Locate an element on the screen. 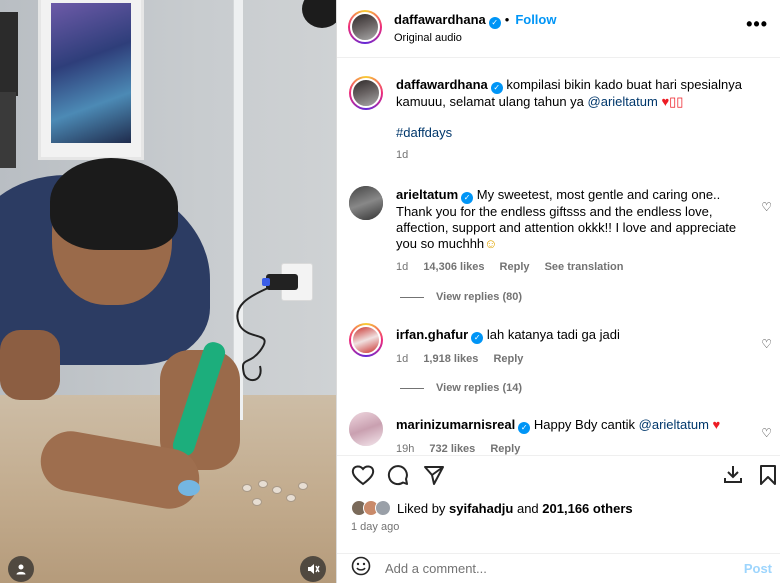 This screenshot has width=780, height=583. comment-input is located at coordinates (550, 568).